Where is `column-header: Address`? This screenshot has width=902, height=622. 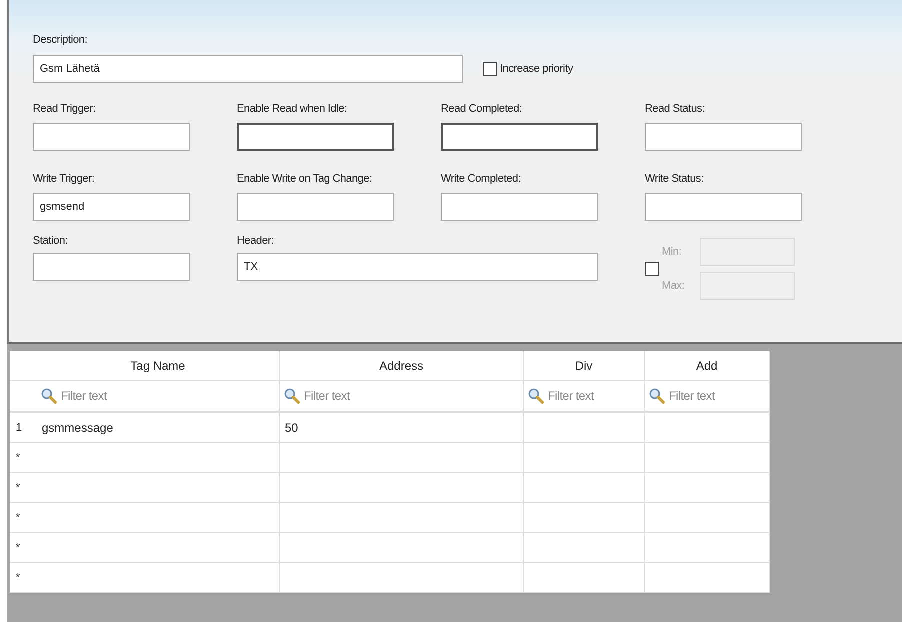
column-header: Address is located at coordinates (402, 366).